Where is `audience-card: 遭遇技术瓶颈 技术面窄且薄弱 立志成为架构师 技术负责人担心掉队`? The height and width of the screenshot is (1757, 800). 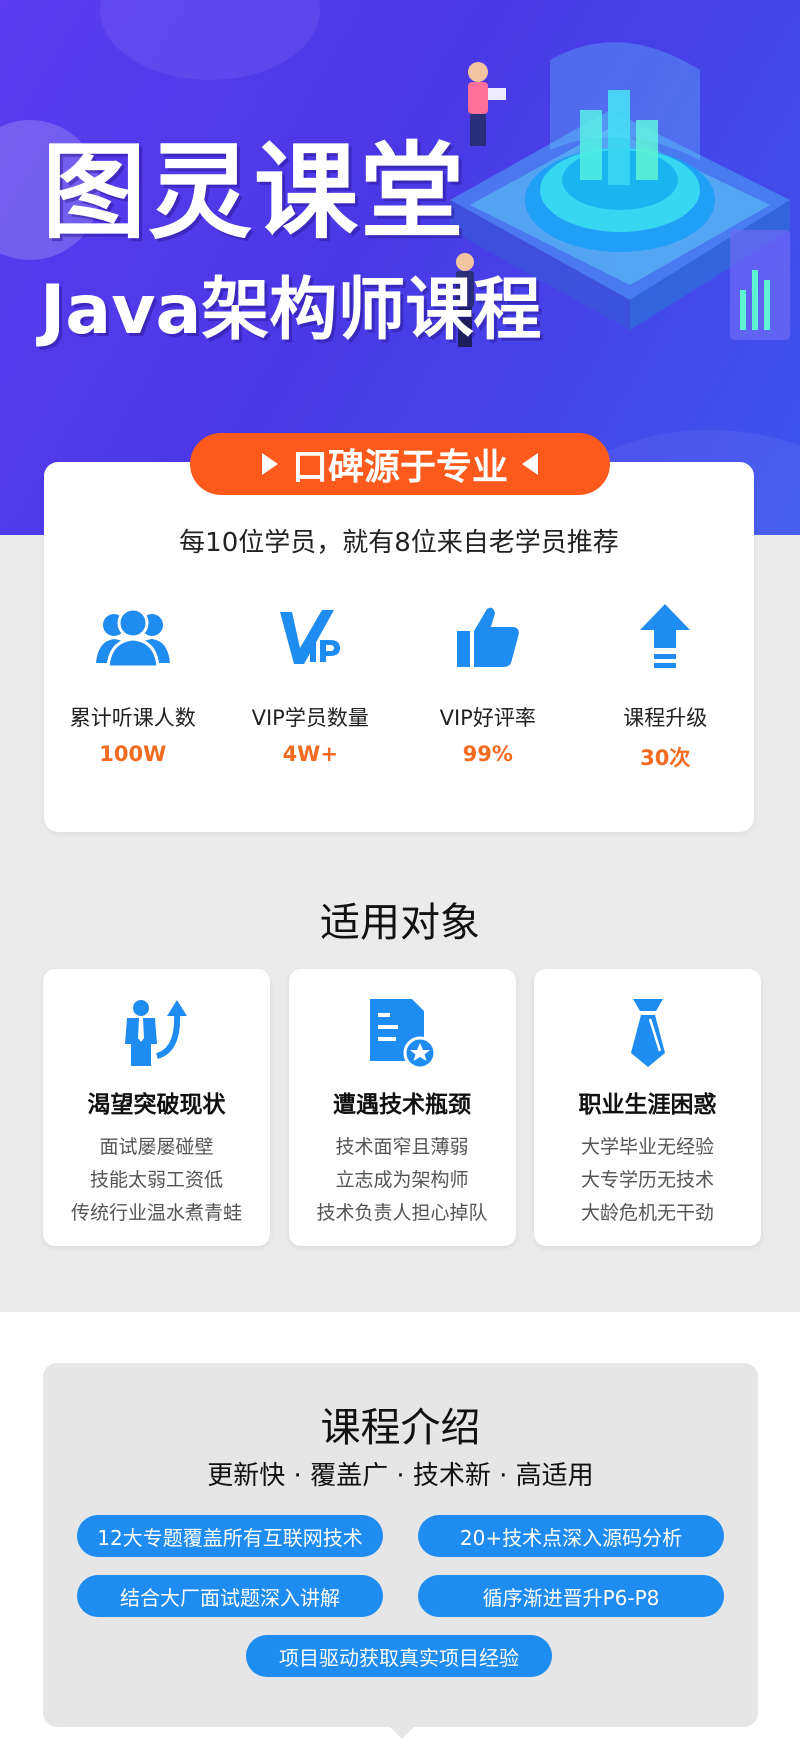 audience-card: 遭遇技术瓶颈 技术面窄且薄弱 立志成为架构师 技术负责人担心掉队 is located at coordinates (402, 1107).